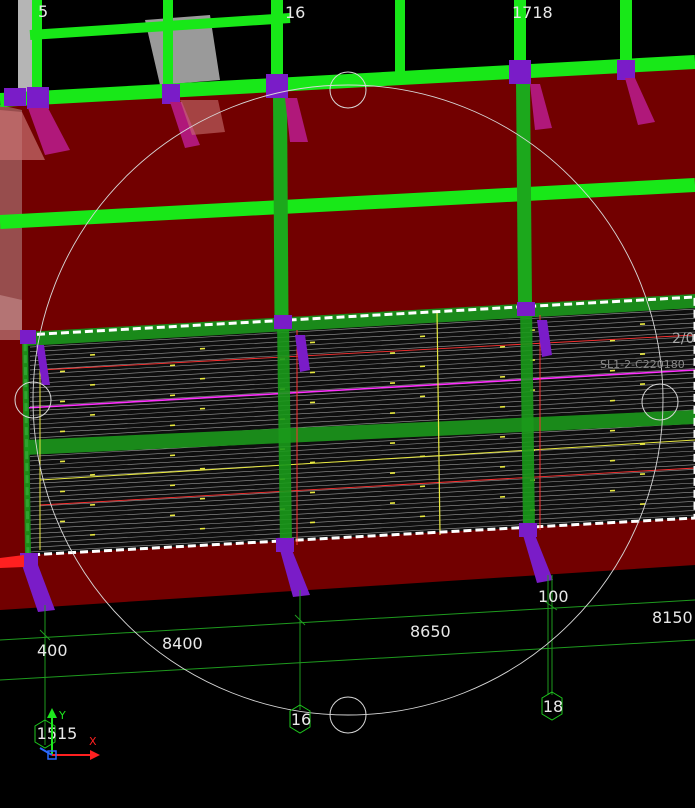  I want to click on grid-label-16-bottom: 16, so click(301, 719).